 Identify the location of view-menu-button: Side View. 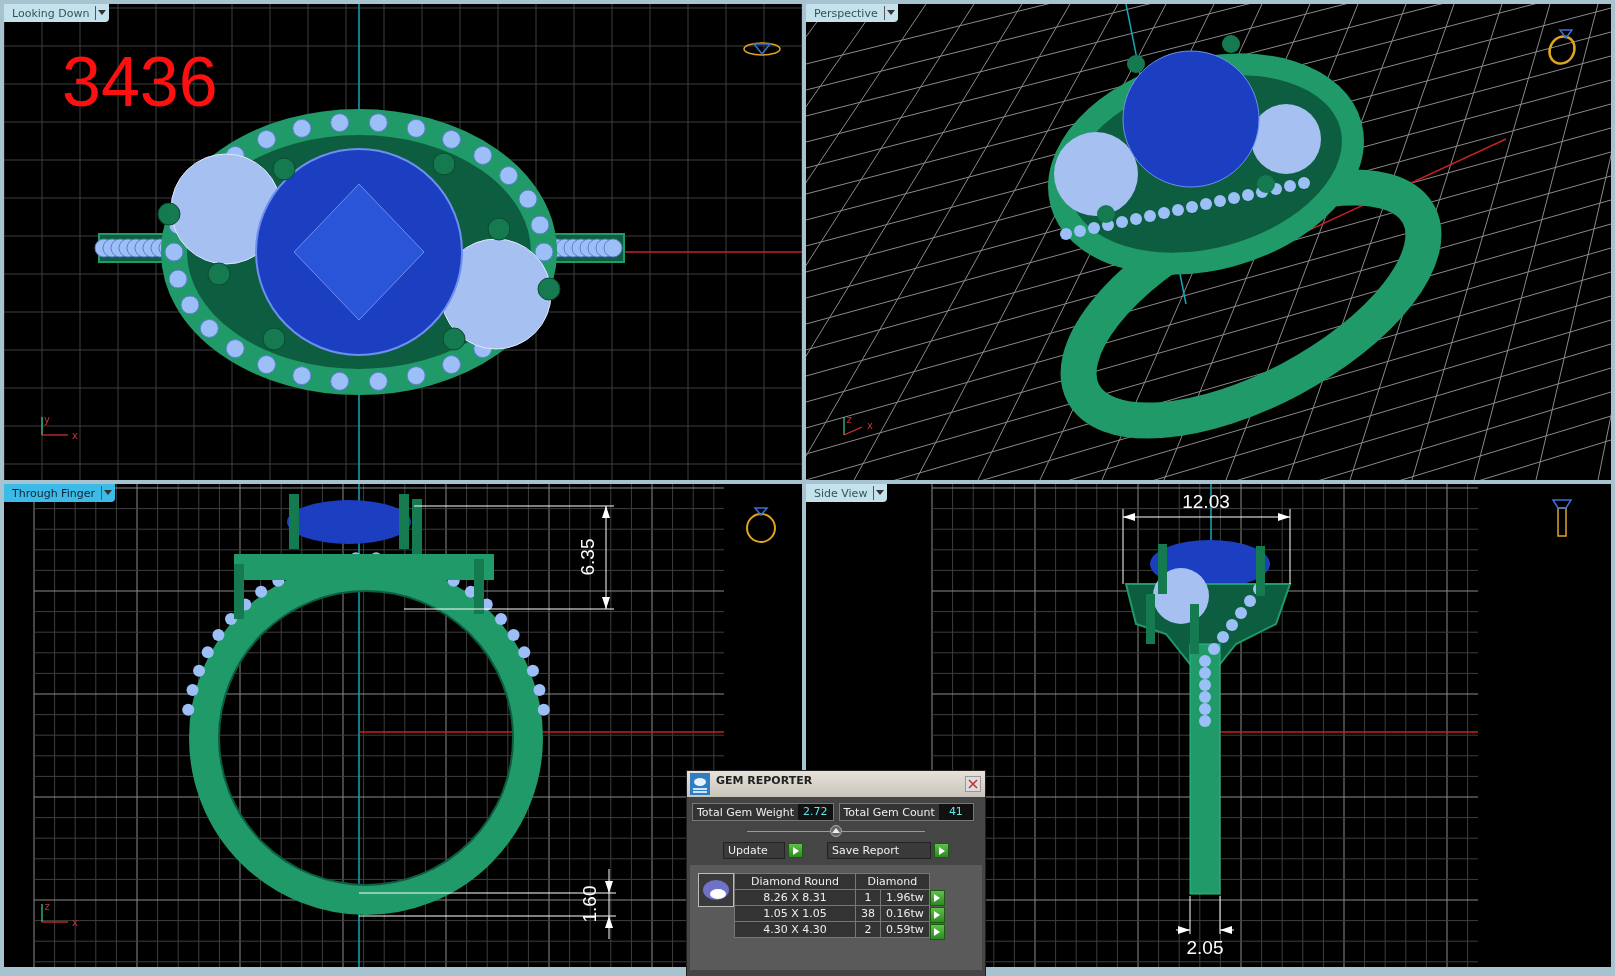
(847, 493).